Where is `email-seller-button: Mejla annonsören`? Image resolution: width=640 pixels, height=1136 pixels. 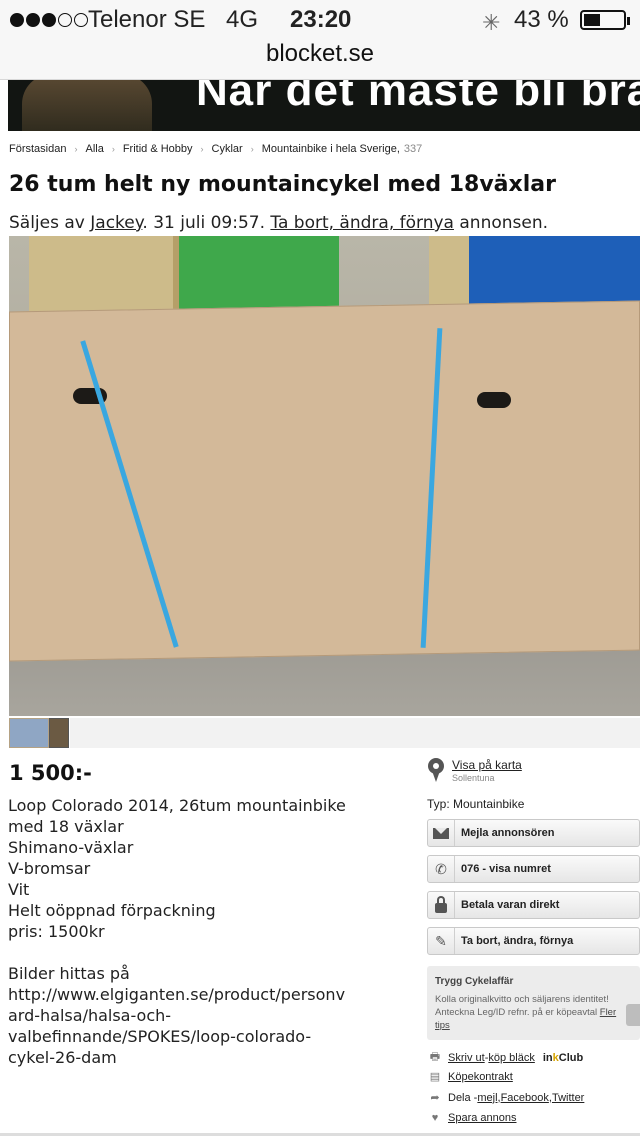
email-seller-button: Mejla annonsören is located at coordinates (533, 833).